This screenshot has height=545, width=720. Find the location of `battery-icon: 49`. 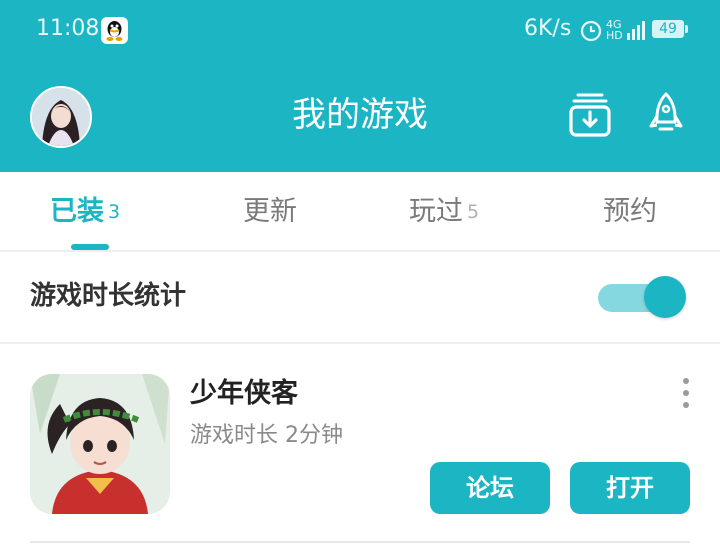

battery-icon: 49 is located at coordinates (670, 29).